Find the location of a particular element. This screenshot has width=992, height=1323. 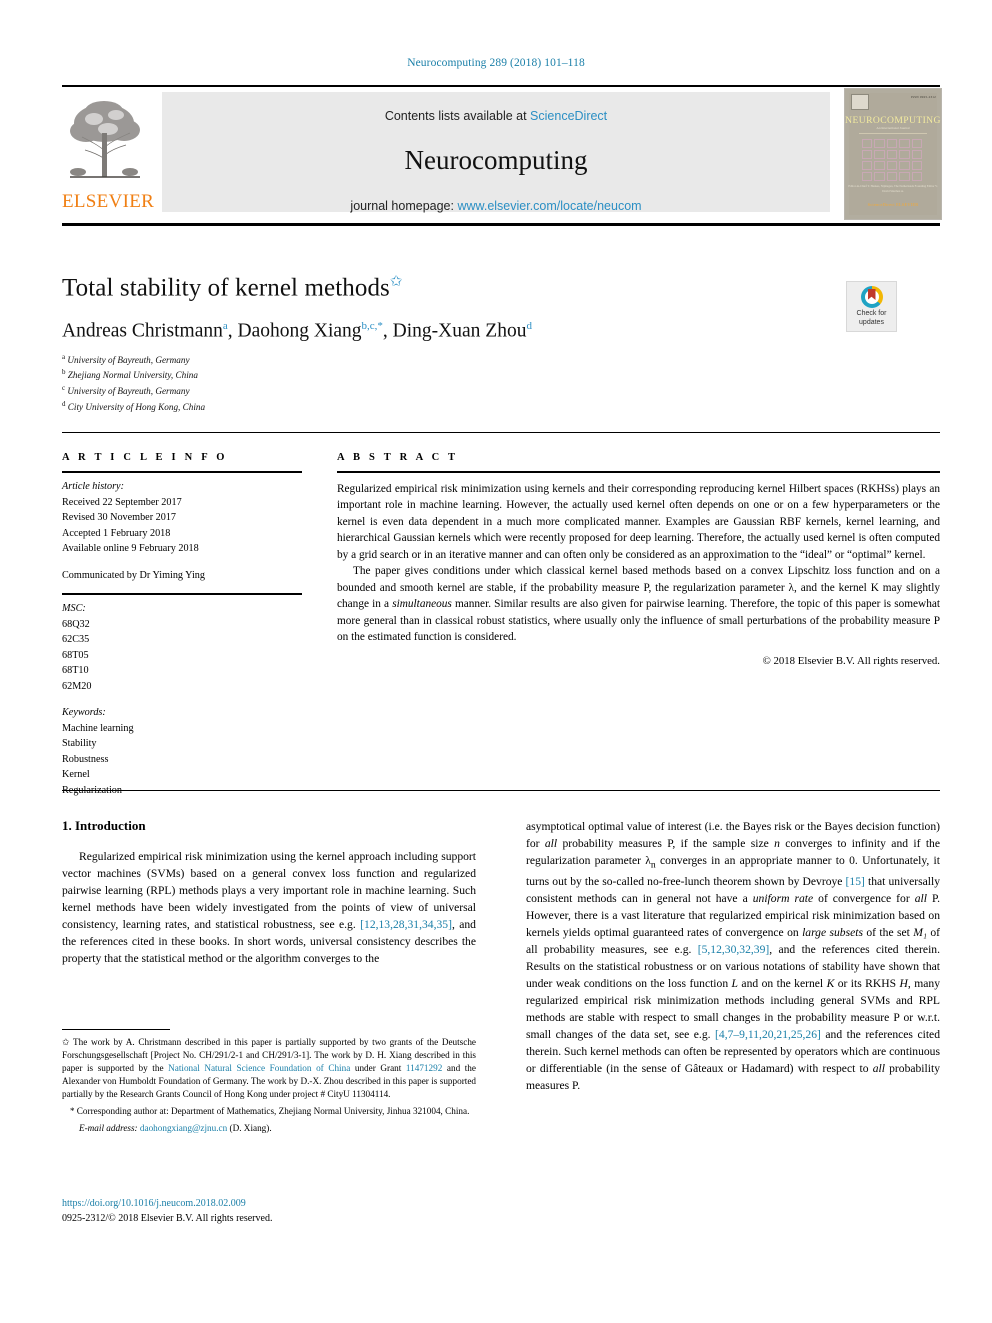

journal-title: Neurocomputing is located at coordinates (496, 160).